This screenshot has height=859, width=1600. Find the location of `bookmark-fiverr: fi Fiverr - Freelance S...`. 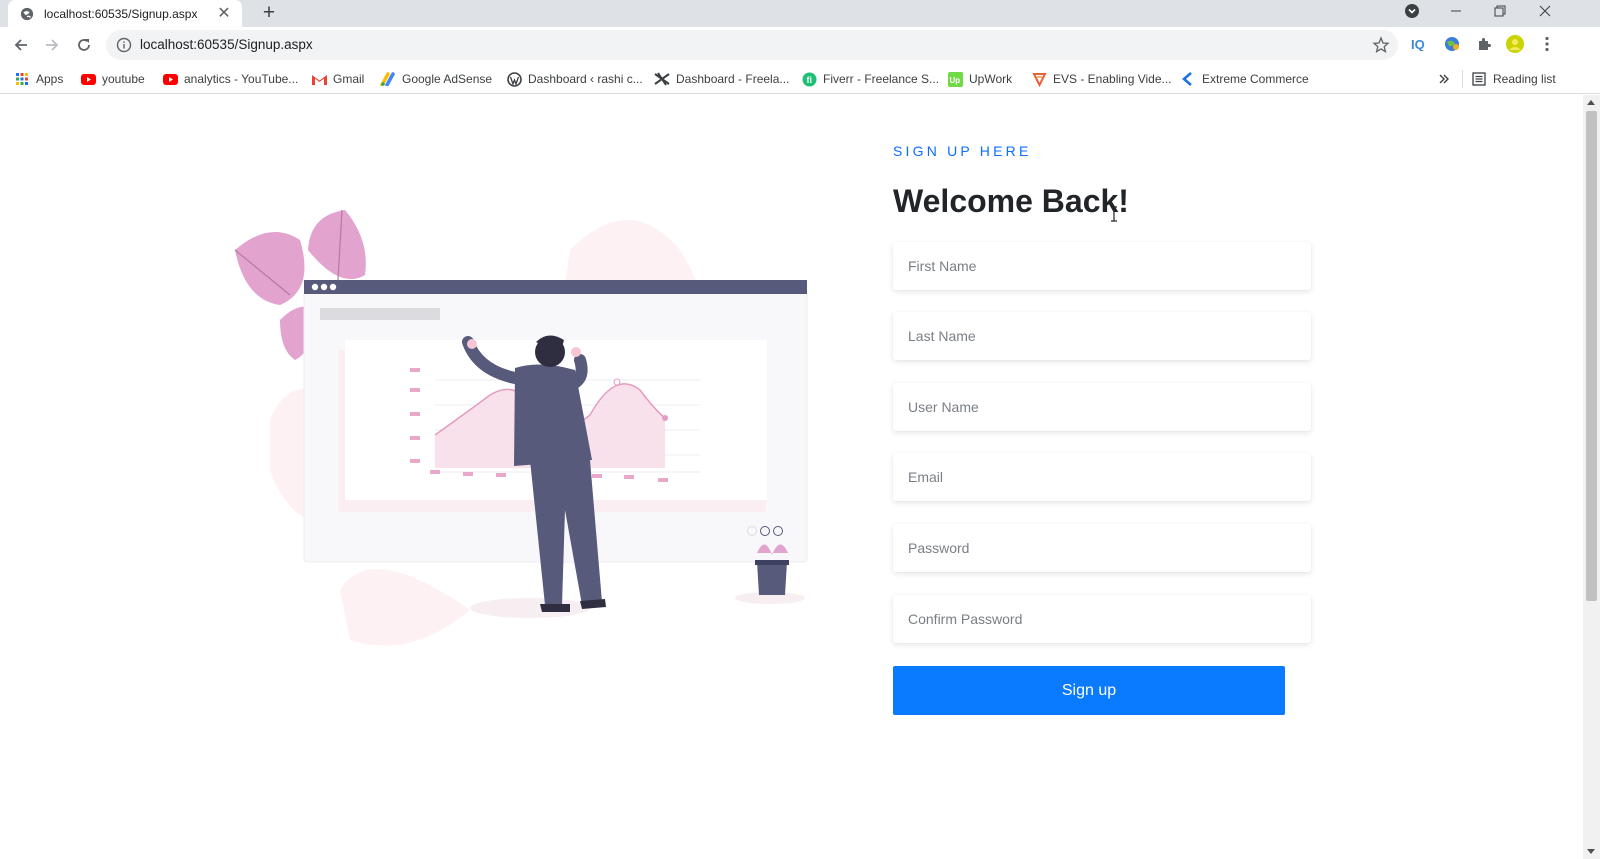

bookmark-fiverr: fi Fiverr - Freelance S... is located at coordinates (870, 79).